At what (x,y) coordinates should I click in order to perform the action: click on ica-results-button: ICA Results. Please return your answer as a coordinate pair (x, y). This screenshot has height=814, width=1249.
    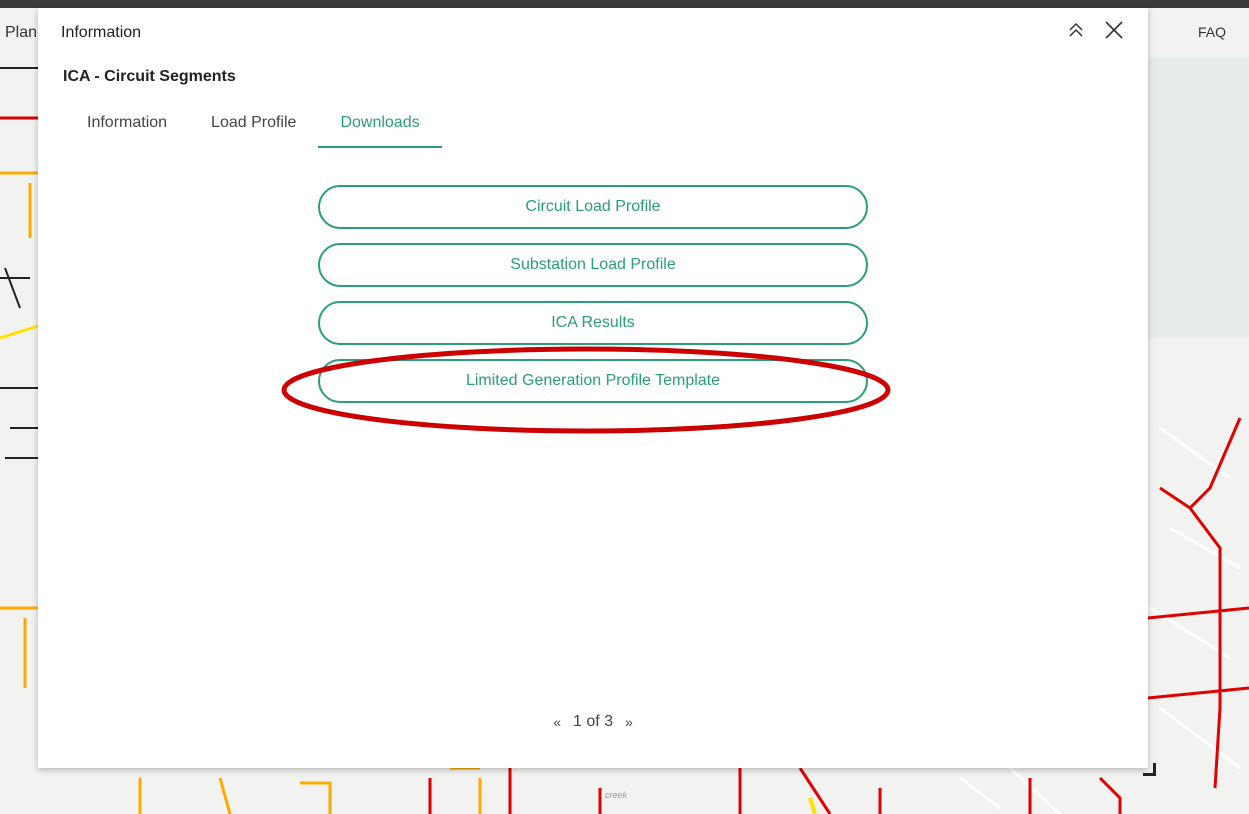
    Looking at the image, I should click on (593, 323).